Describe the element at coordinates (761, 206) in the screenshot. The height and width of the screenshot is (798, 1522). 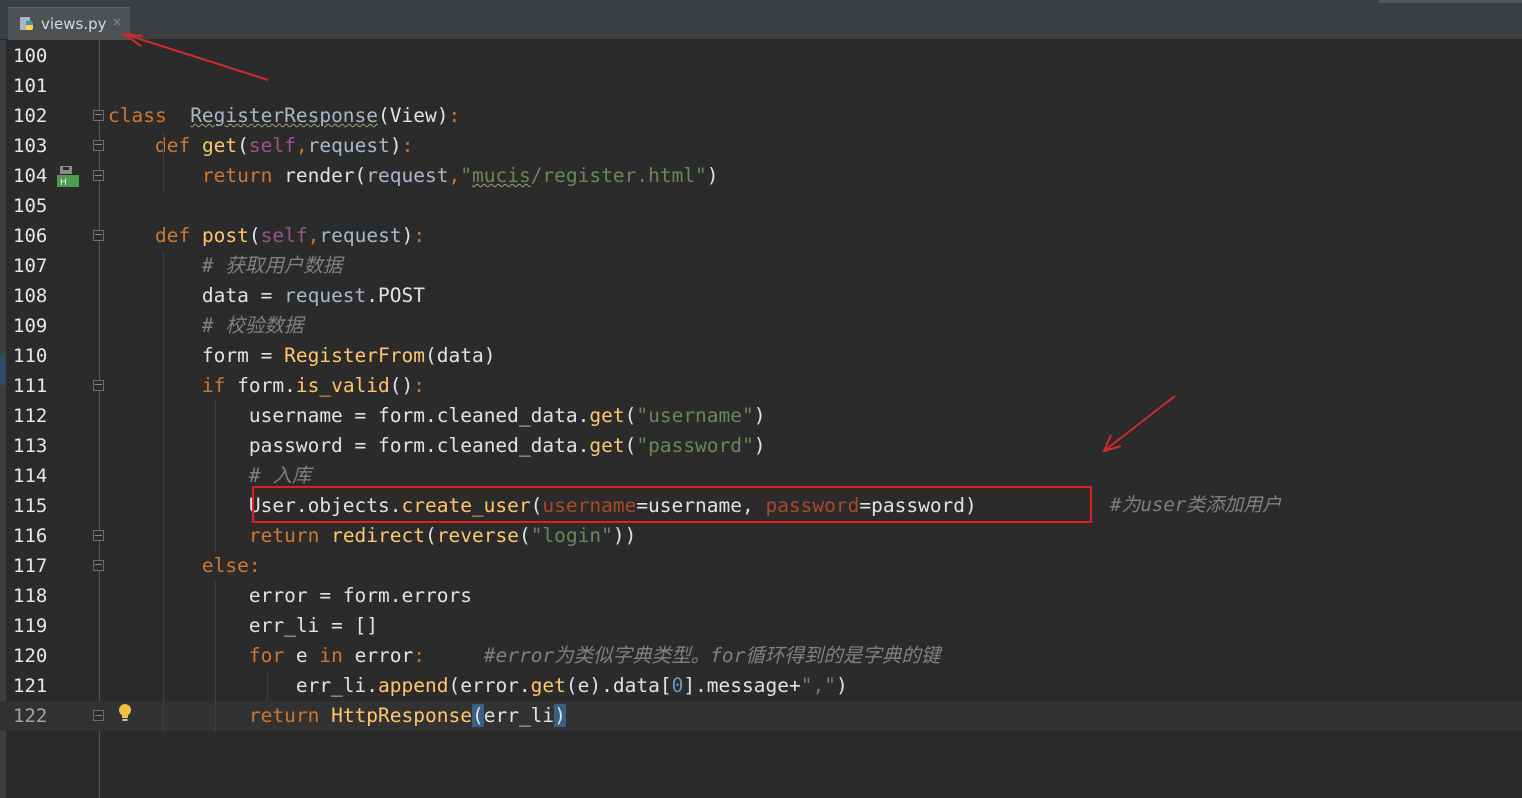
I see `code-line: 105` at that location.